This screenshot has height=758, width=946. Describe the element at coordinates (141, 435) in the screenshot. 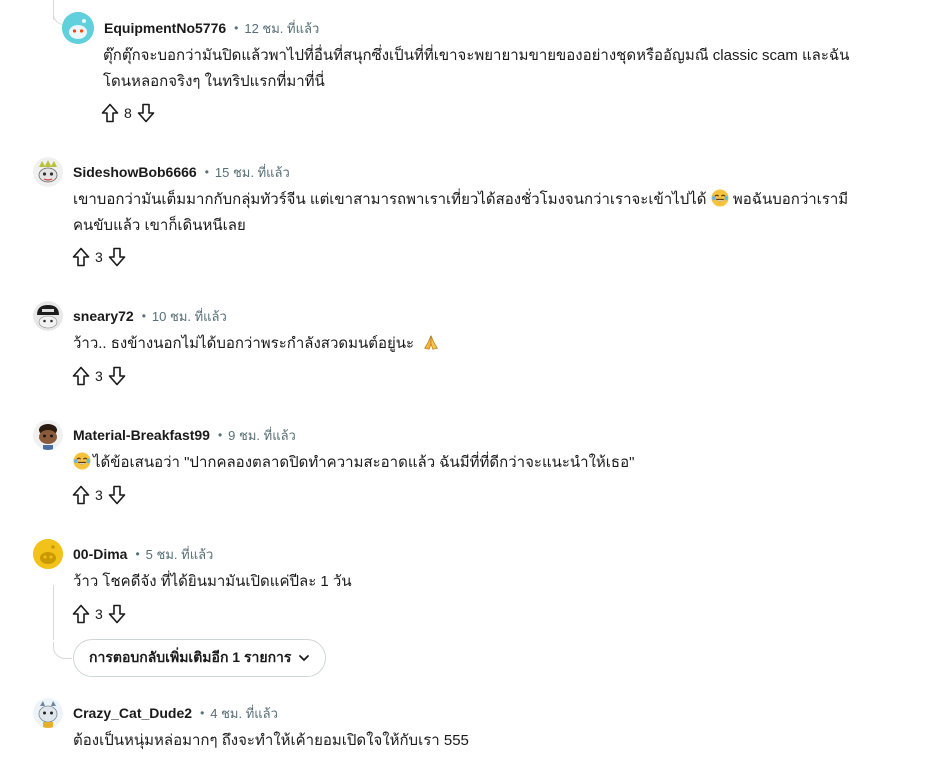

I see `username: Material-Breakfast99` at that location.